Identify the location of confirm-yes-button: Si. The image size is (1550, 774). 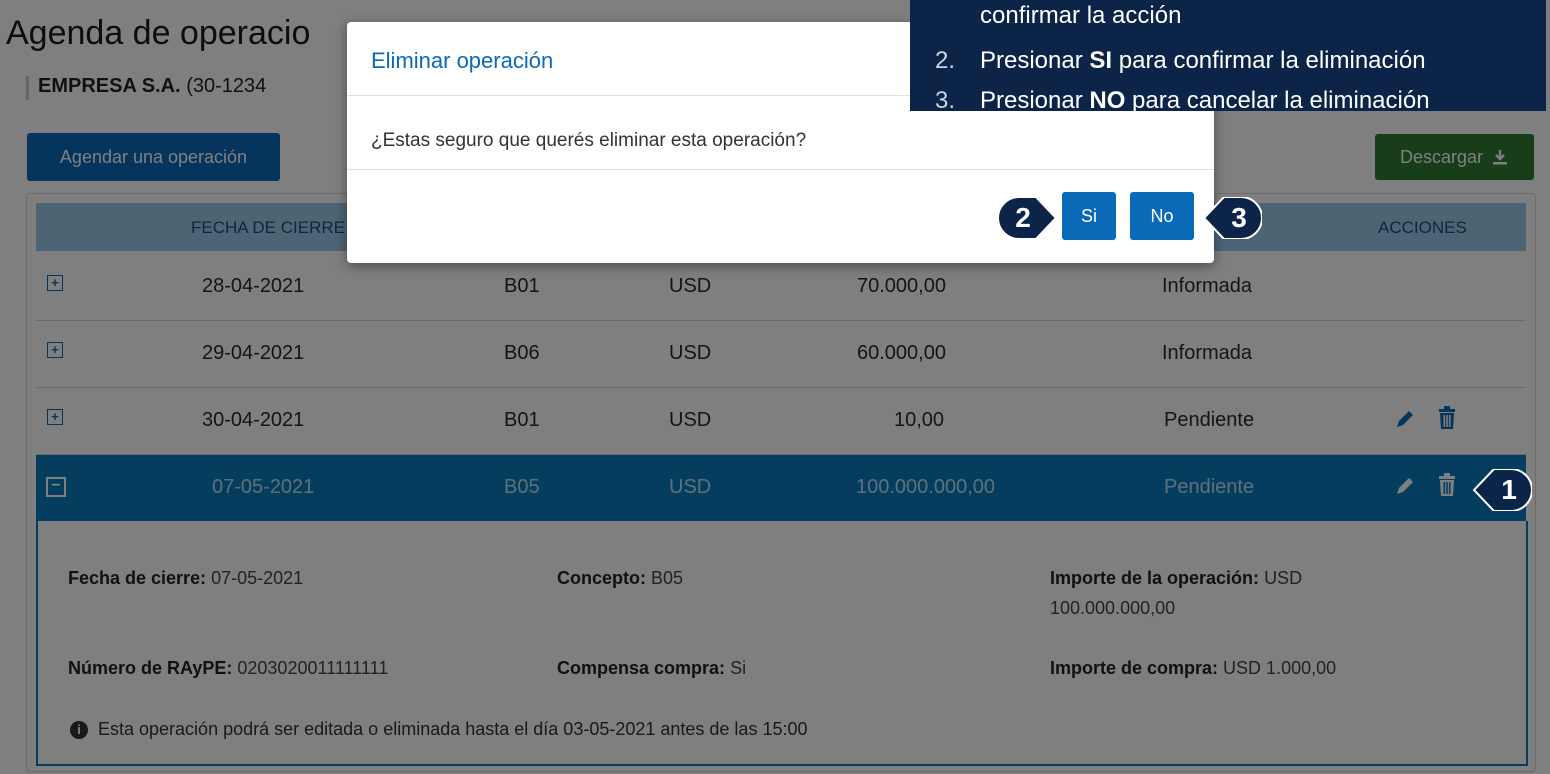
(1089, 216).